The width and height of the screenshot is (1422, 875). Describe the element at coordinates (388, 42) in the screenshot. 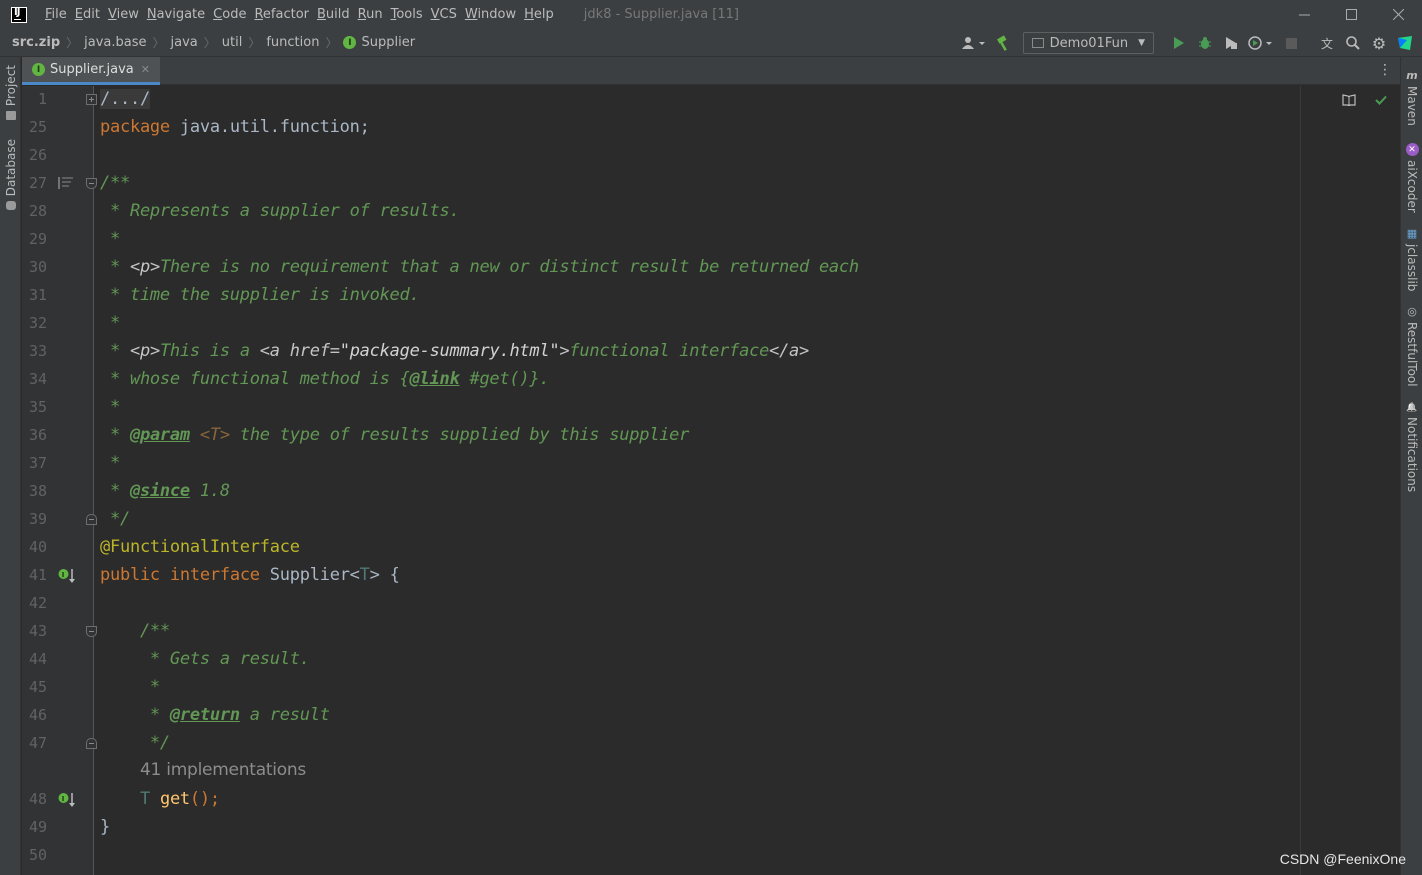

I see `breadcrumb-supplier: Supplier` at that location.